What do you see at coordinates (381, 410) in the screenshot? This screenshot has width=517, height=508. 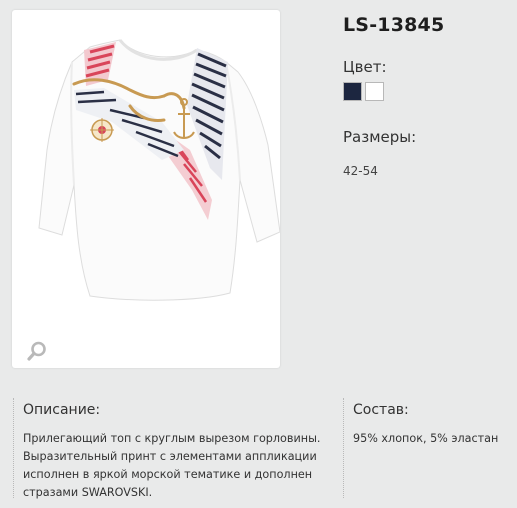 I see `composition-title: Состав:` at bounding box center [381, 410].